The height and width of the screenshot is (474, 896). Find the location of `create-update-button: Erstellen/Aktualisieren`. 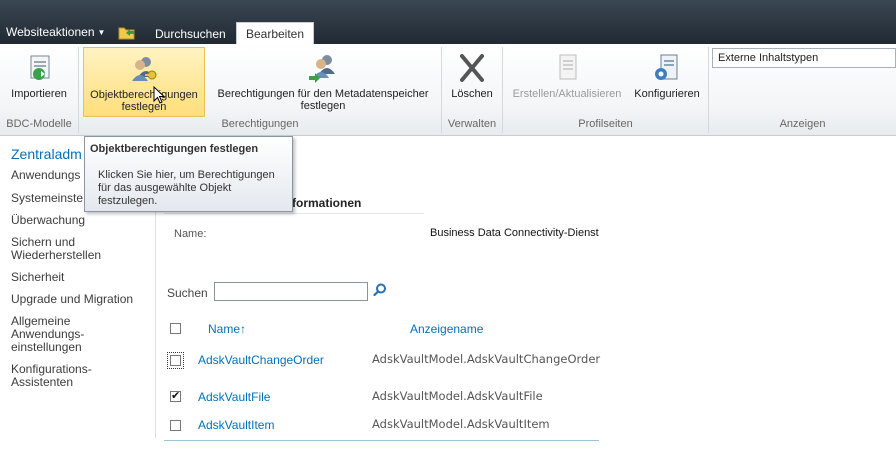

create-update-button: Erstellen/Aktualisieren is located at coordinates (567, 73).